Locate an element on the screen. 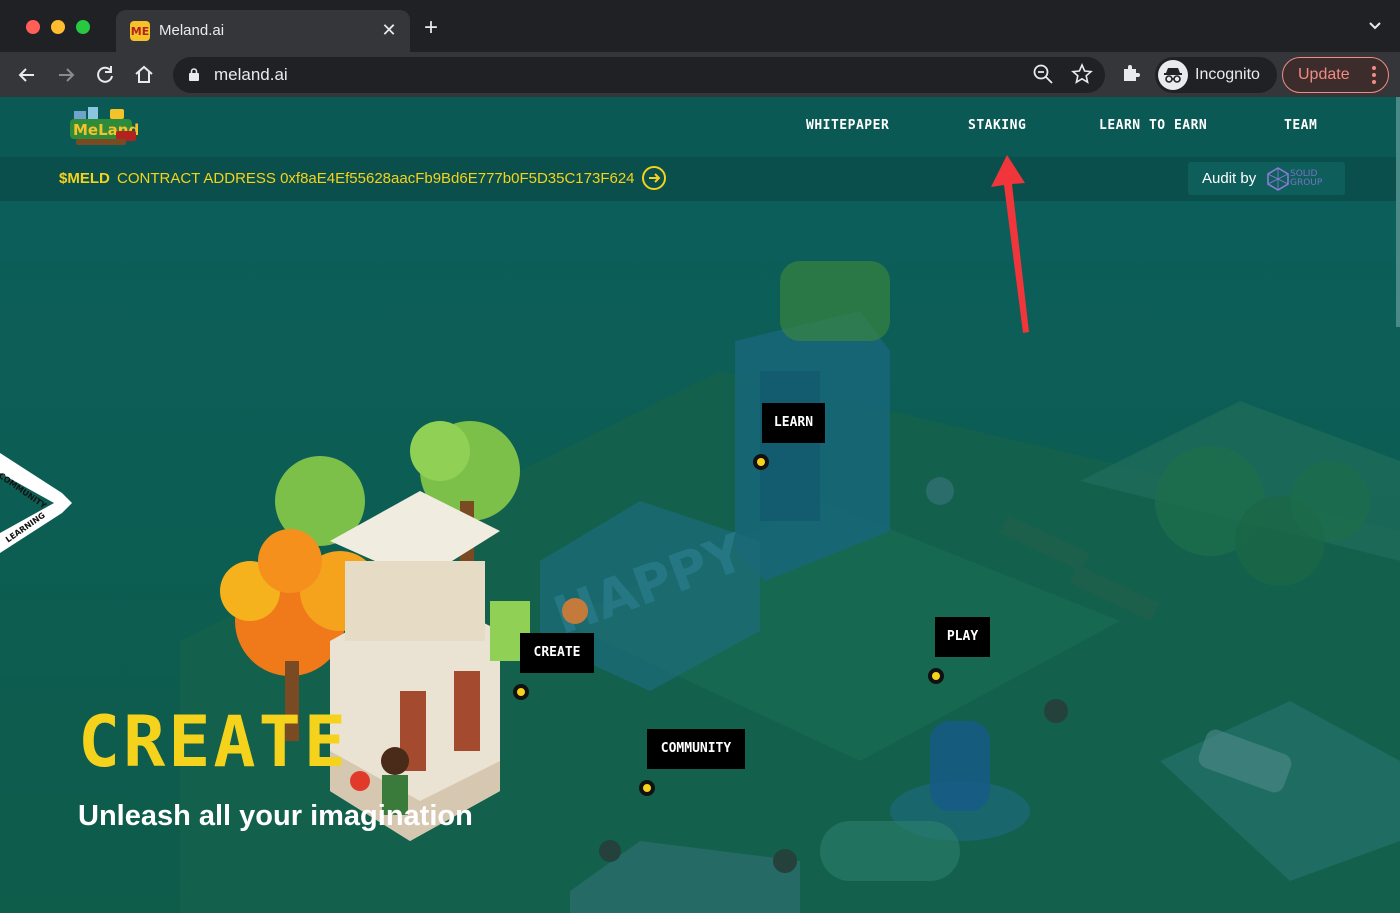  hero-title: CREATE is located at coordinates (213, 742).